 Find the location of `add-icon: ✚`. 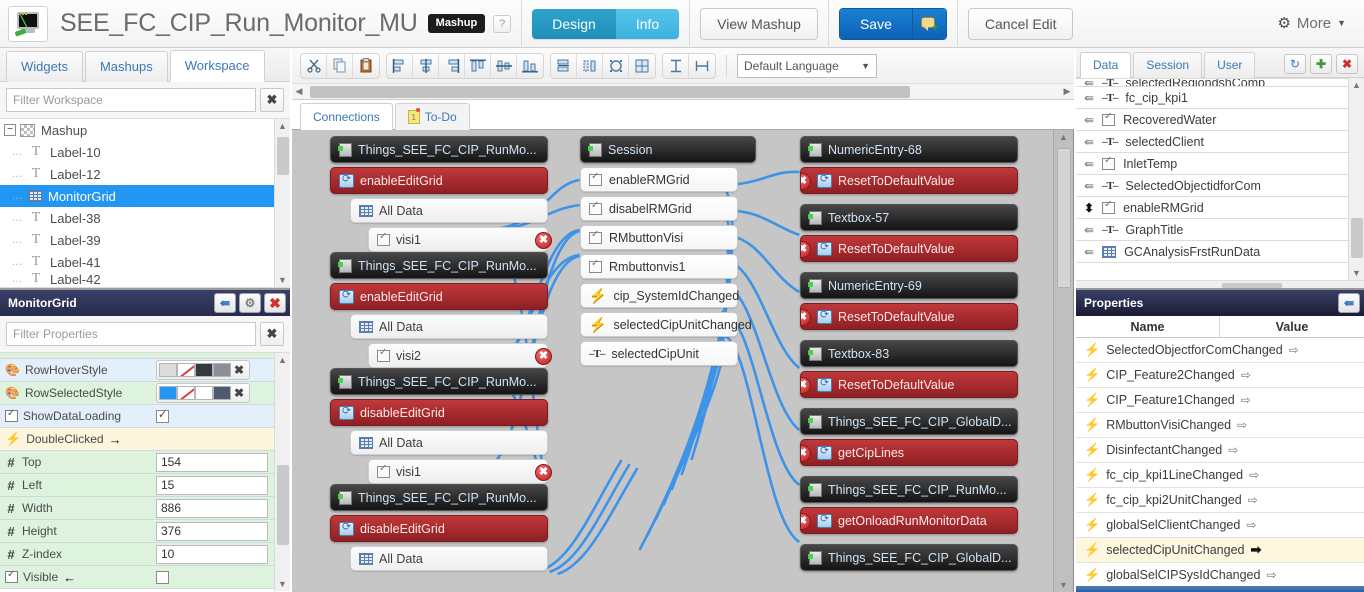

add-icon: ✚ is located at coordinates (1321, 64).